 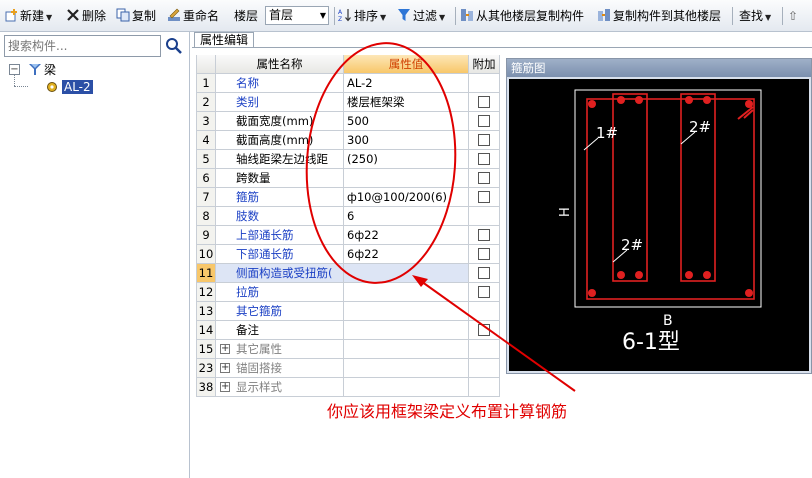 What do you see at coordinates (265, 235) in the screenshot?
I see `property-name: 上部通长筋` at bounding box center [265, 235].